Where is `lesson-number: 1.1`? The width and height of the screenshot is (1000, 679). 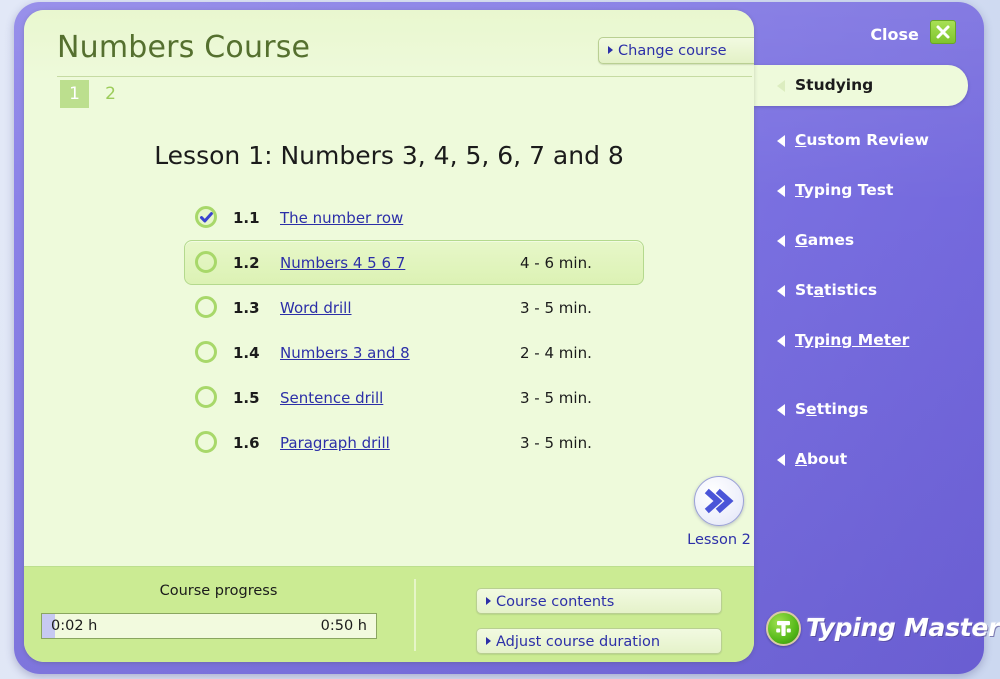
lesson-number: 1.1 is located at coordinates (246, 218).